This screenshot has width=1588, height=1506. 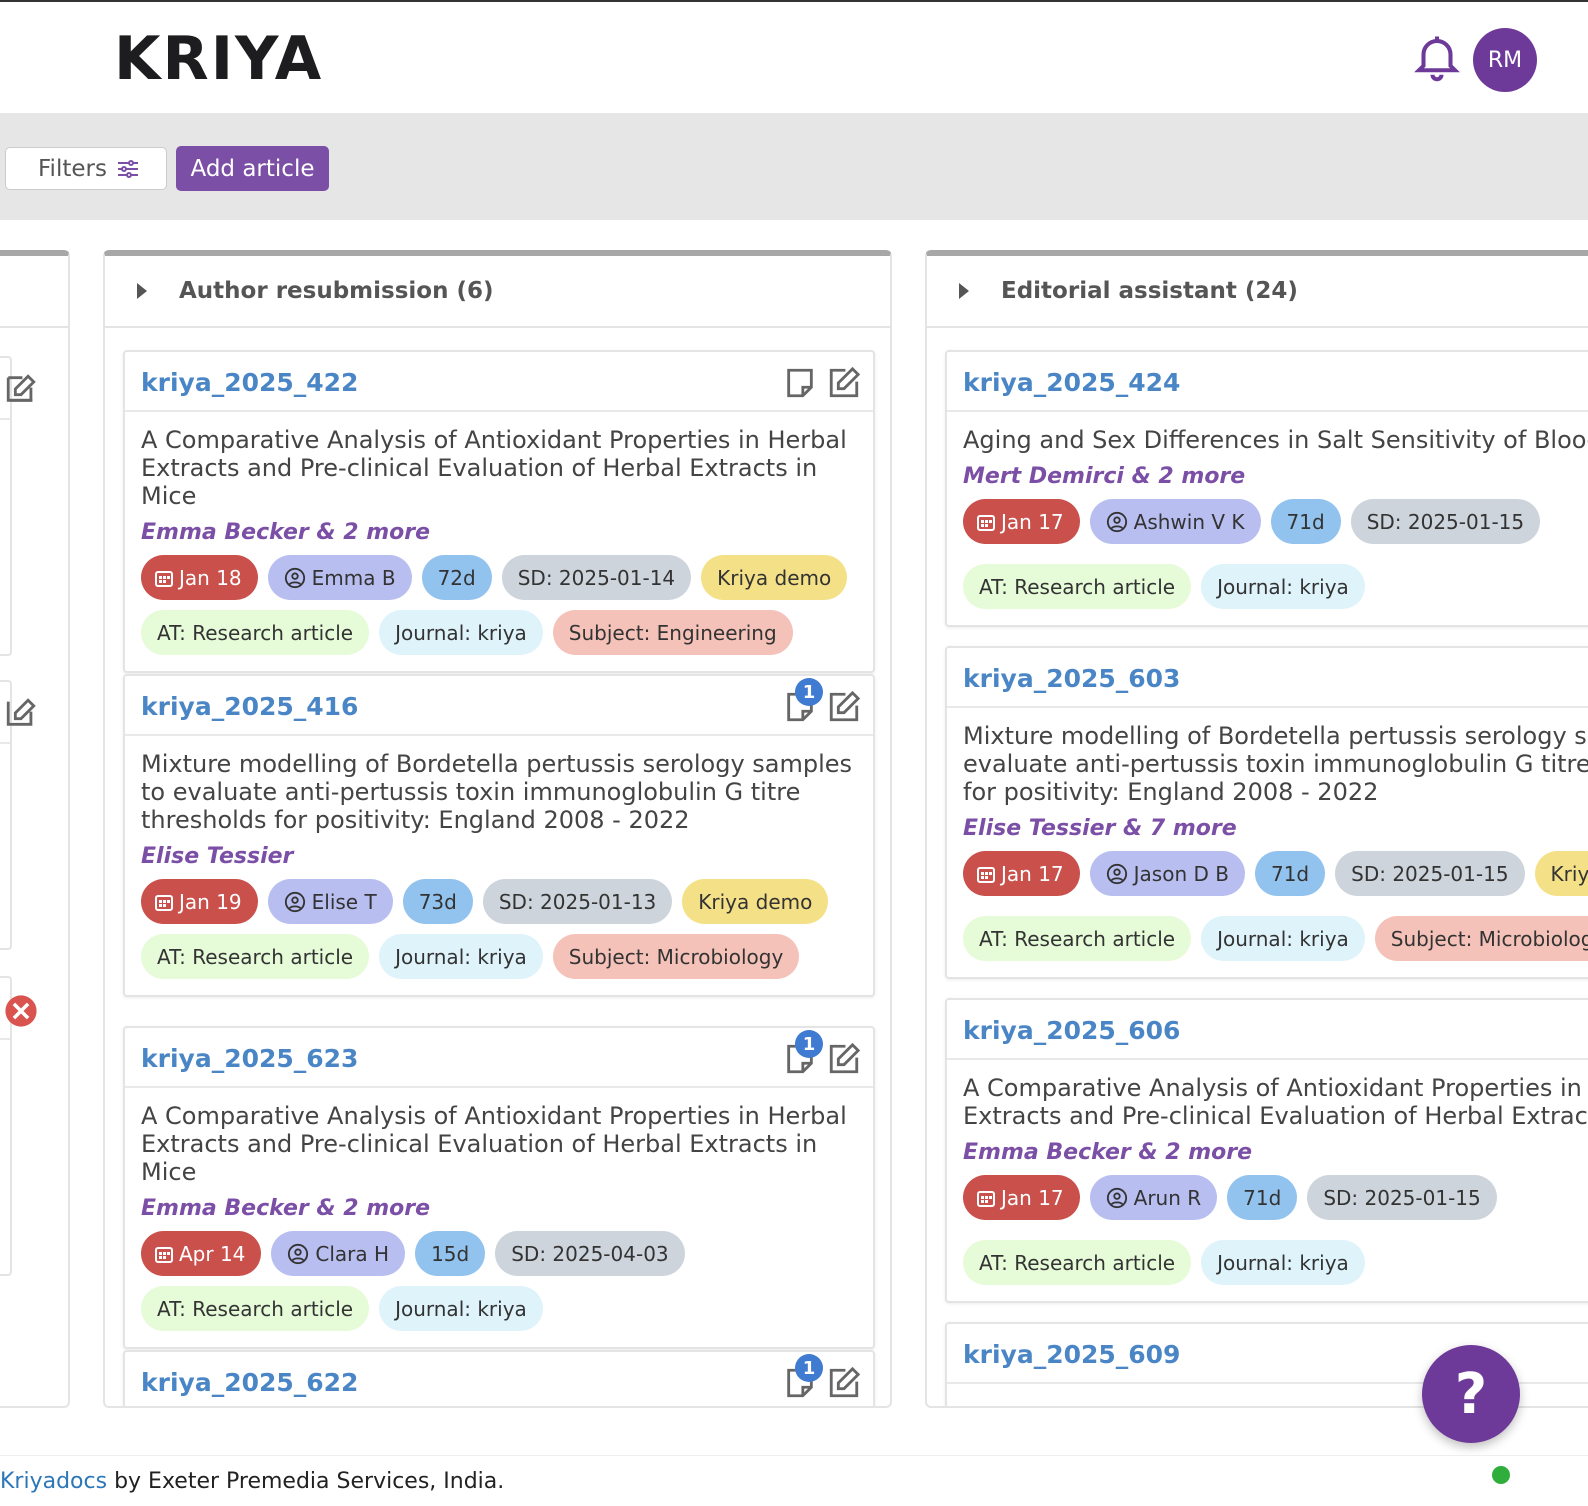 I want to click on assignee-chip: Emma B, so click(x=339, y=577).